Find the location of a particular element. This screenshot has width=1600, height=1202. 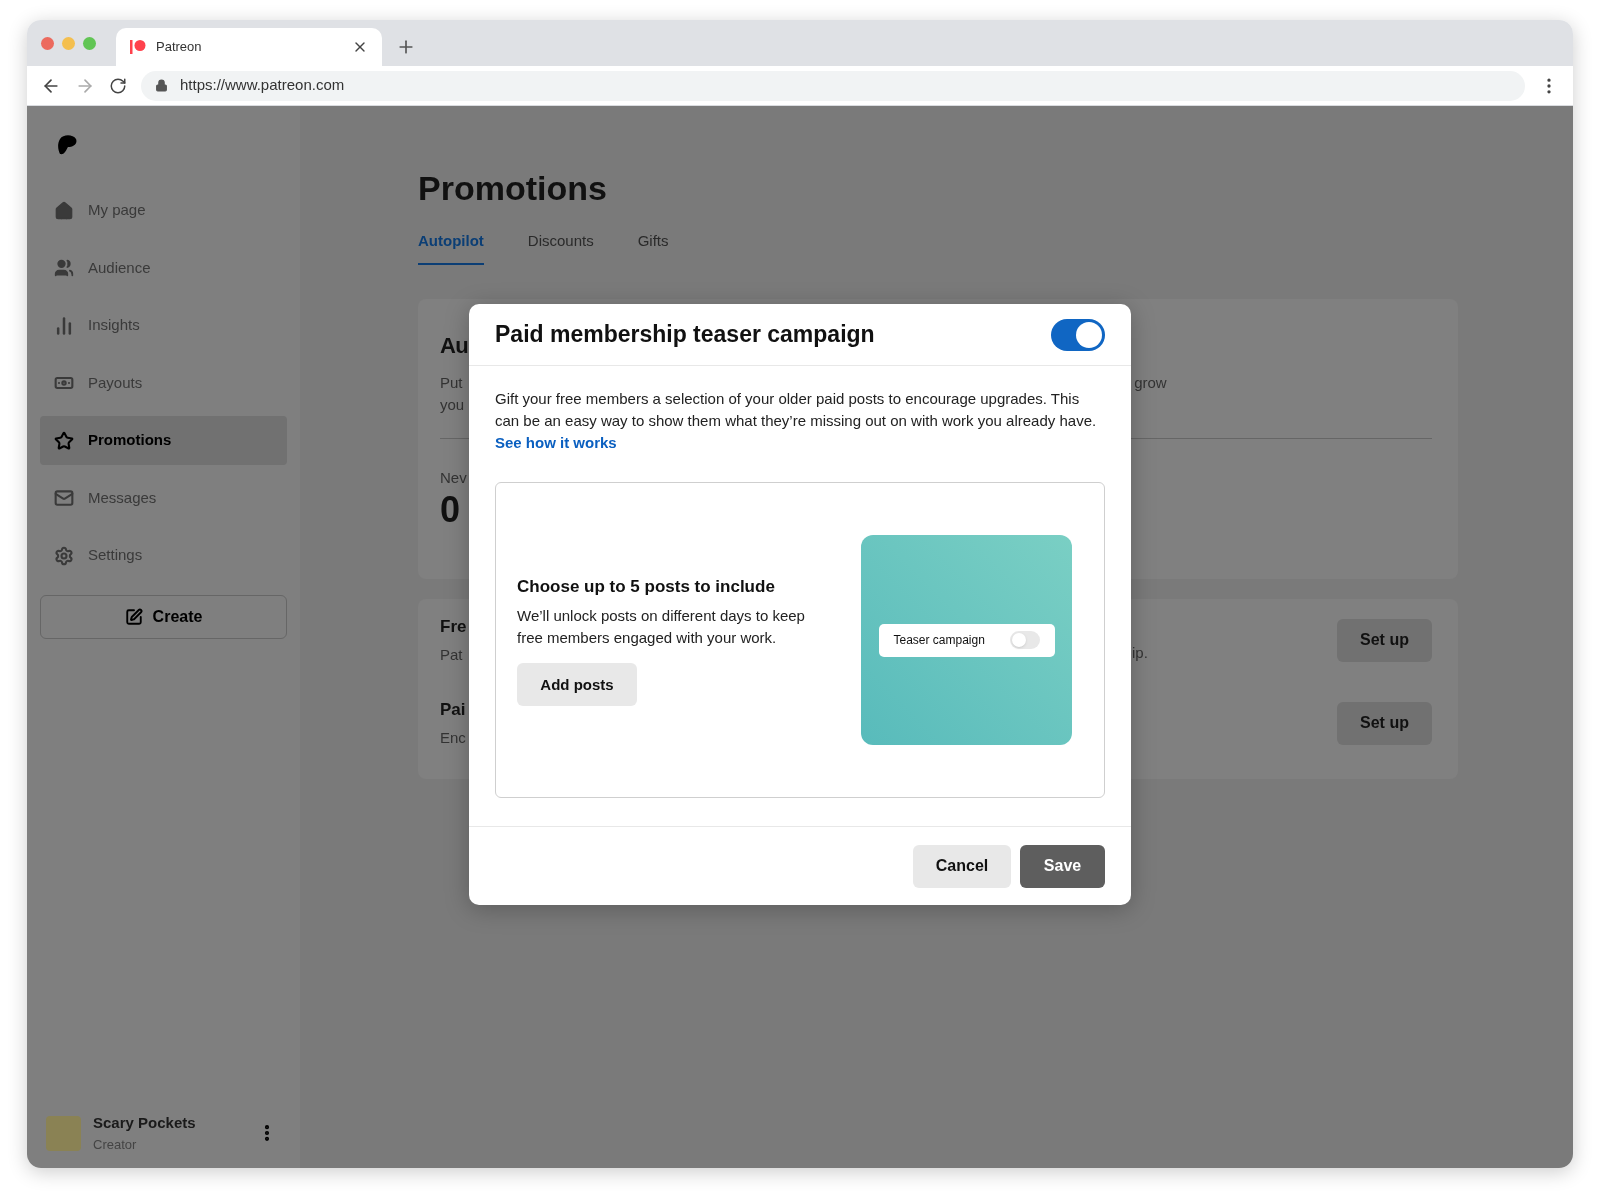

sidebar-item: Payouts is located at coordinates (163, 383).